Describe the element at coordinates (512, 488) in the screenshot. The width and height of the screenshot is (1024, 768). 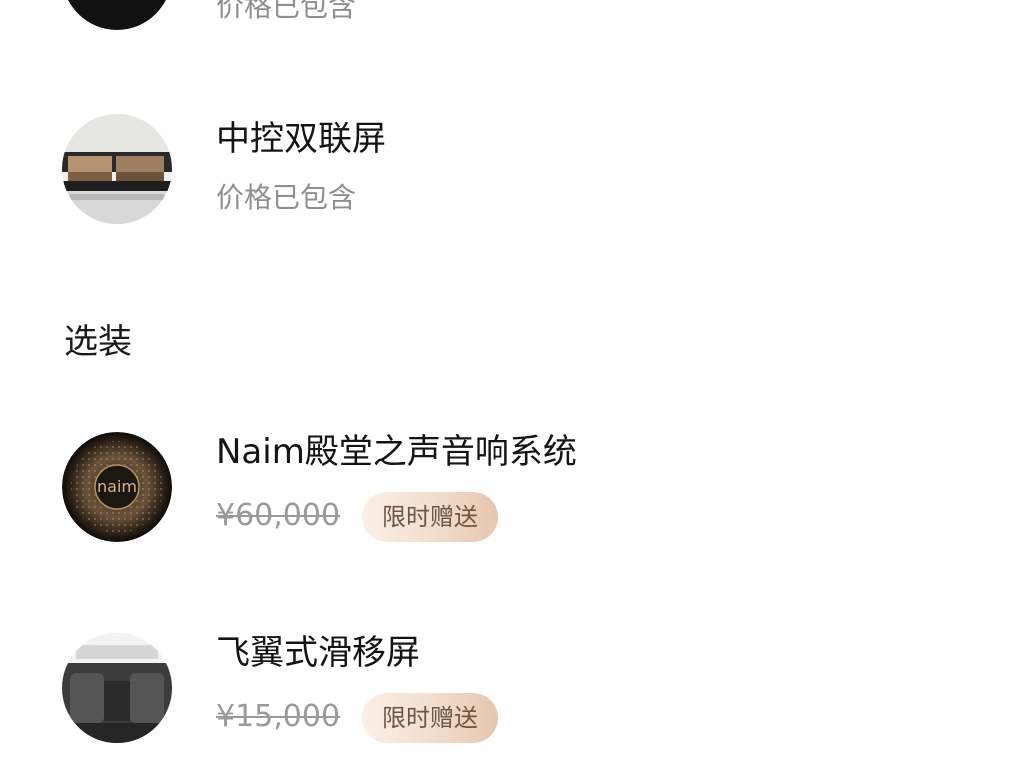
I see `option-item-naim-audio: naim Naim殿堂之声音响系统 ¥60,000 限时赠送` at that location.